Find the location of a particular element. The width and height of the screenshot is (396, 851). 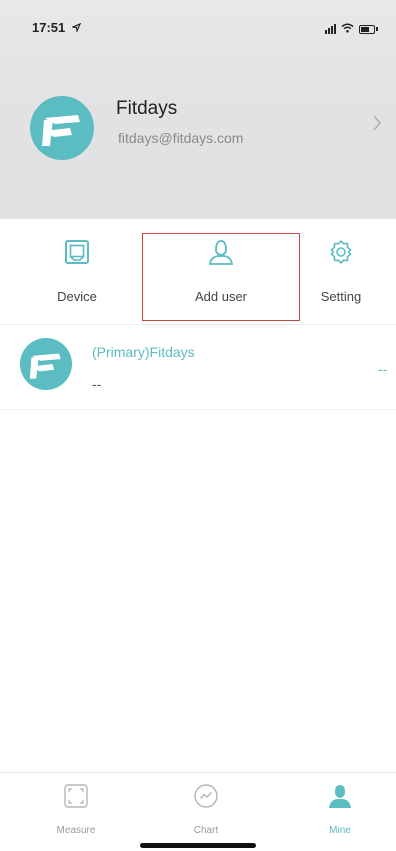

user-subtitle: -- is located at coordinates (97, 384).